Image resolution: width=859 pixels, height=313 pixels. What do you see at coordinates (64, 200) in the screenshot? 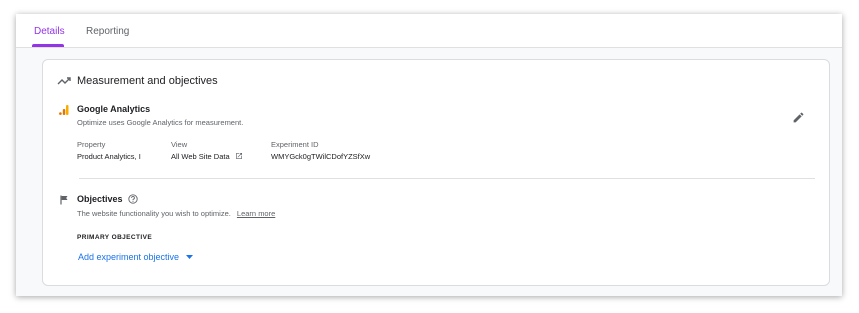
I see `flag-icon` at bounding box center [64, 200].